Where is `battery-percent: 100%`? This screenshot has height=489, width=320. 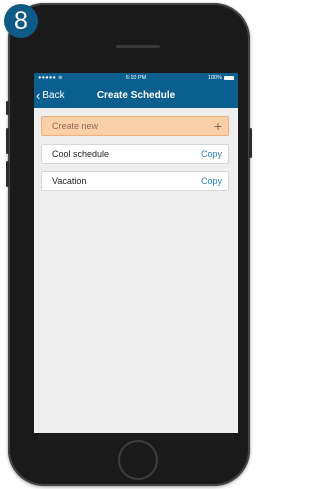
battery-percent: 100% is located at coordinates (214, 78).